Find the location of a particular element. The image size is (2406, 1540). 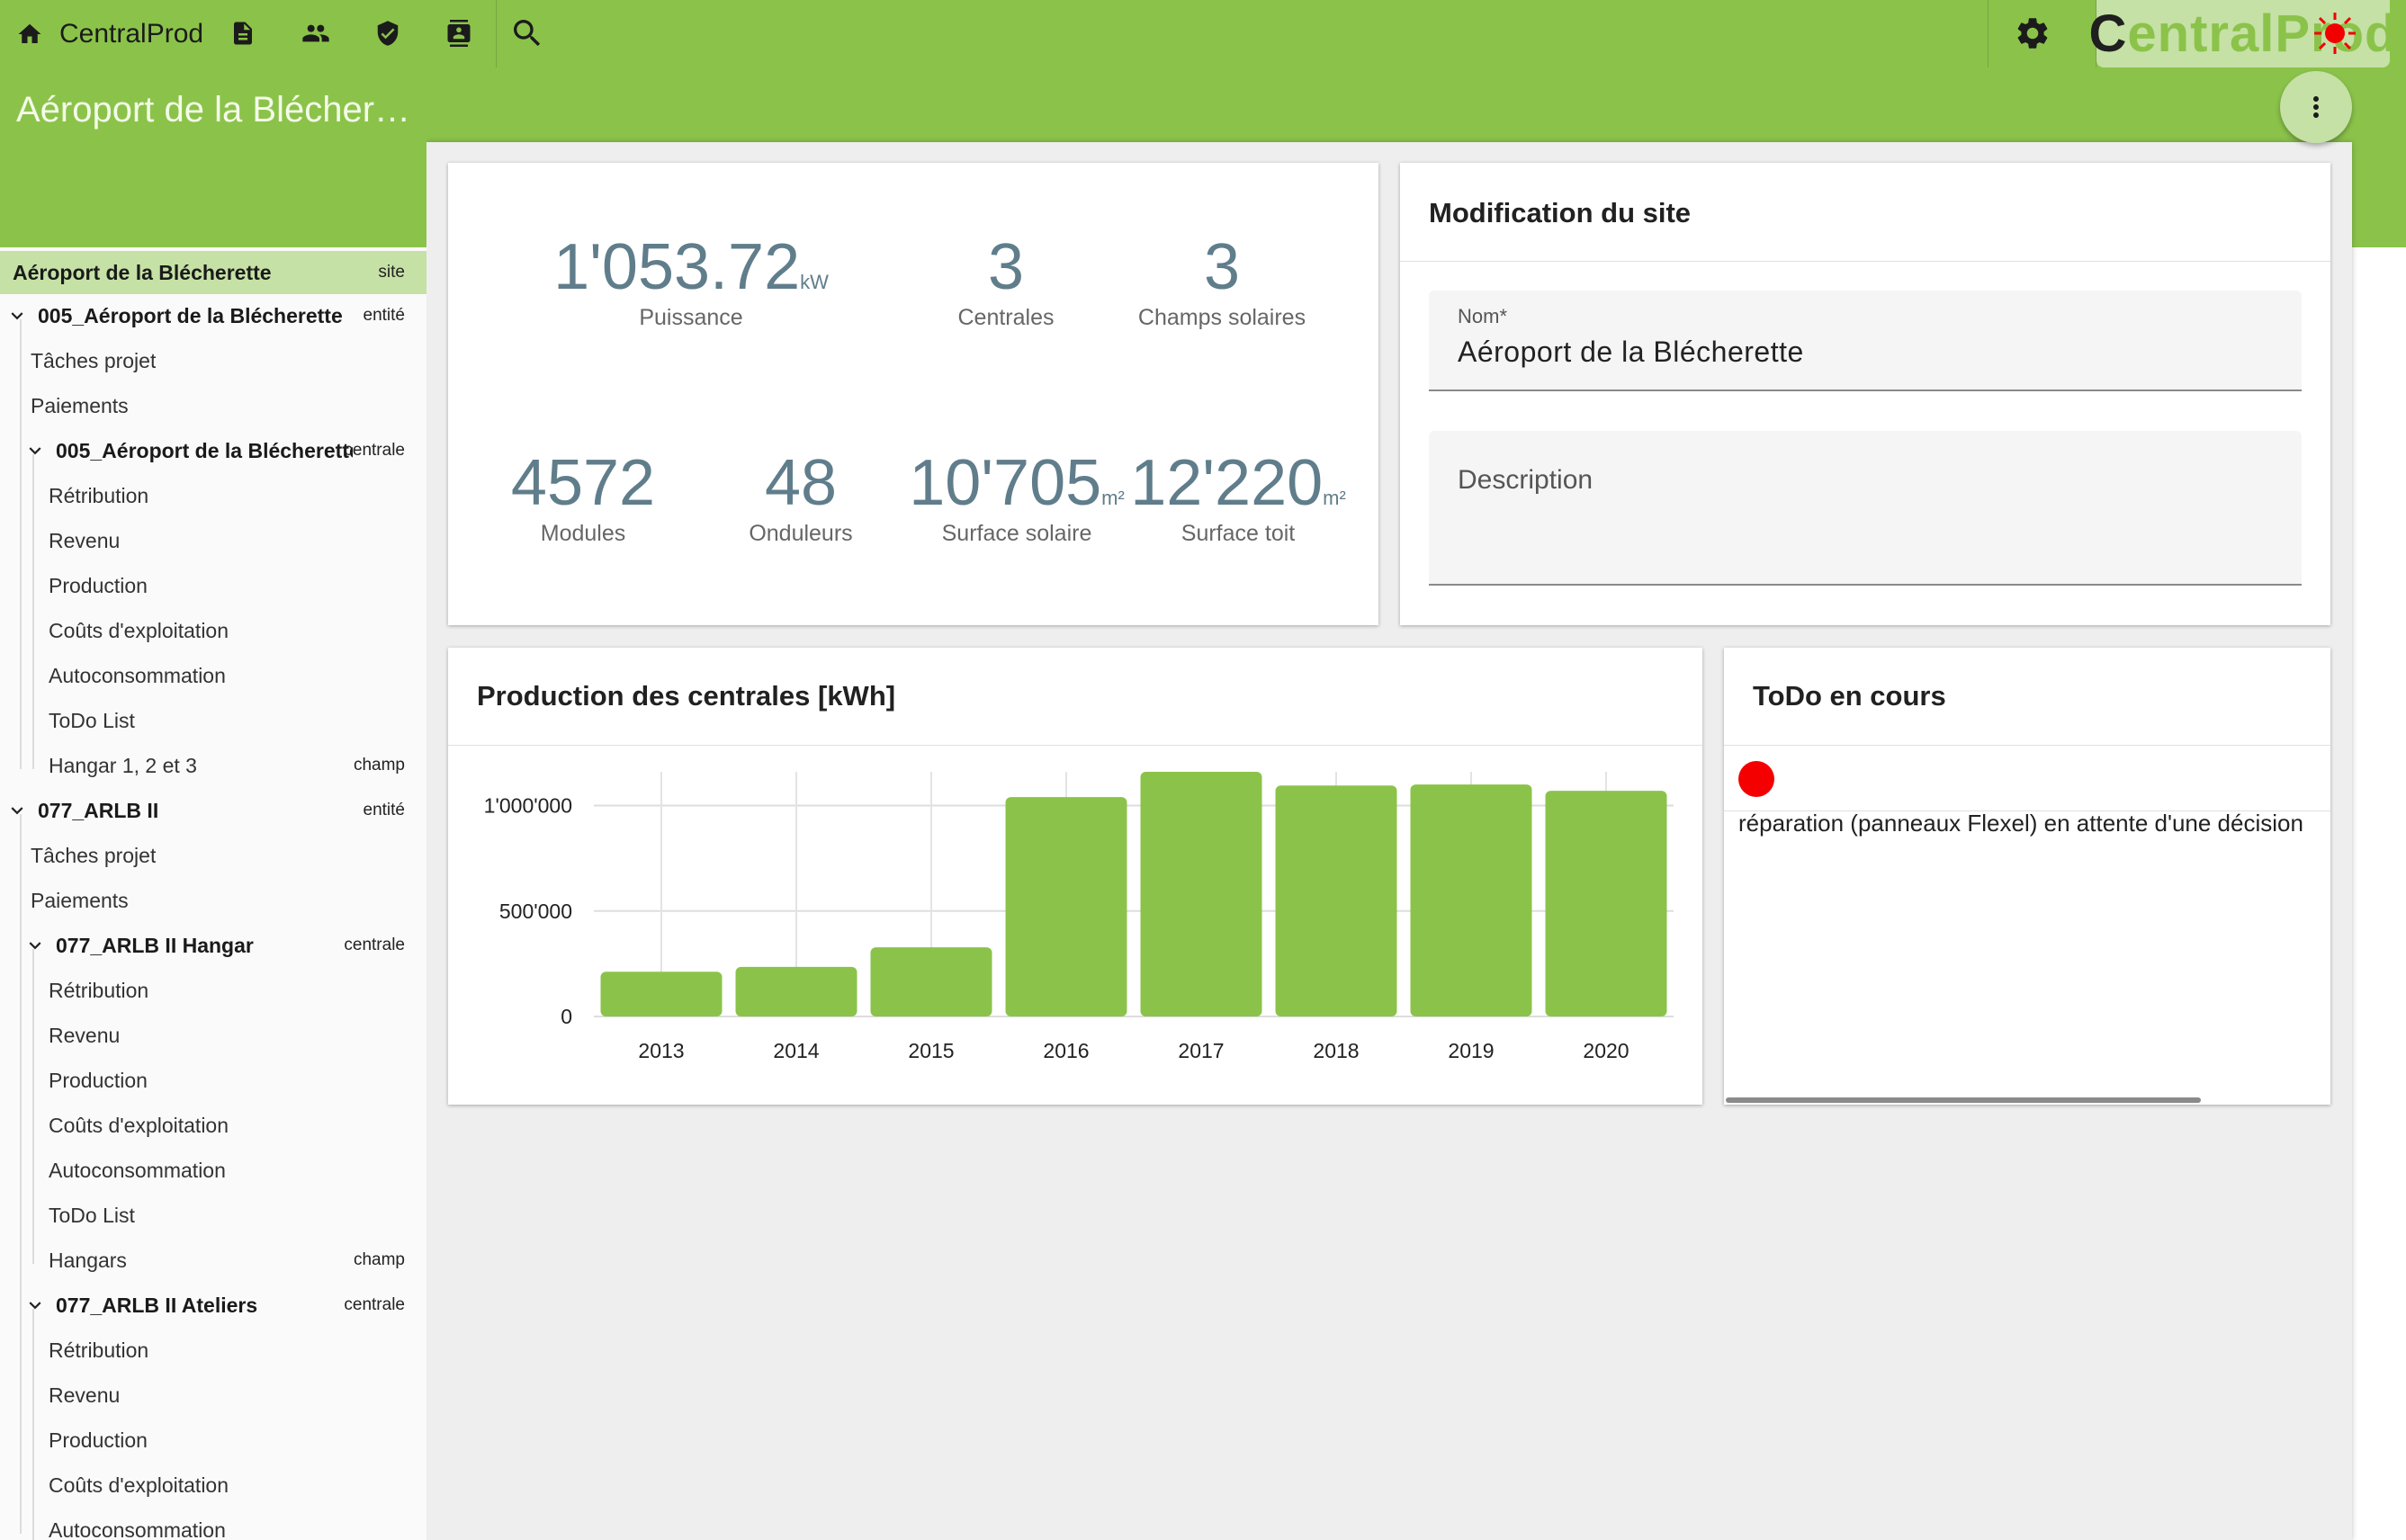

x-tick-label: 2014 is located at coordinates (796, 1050).